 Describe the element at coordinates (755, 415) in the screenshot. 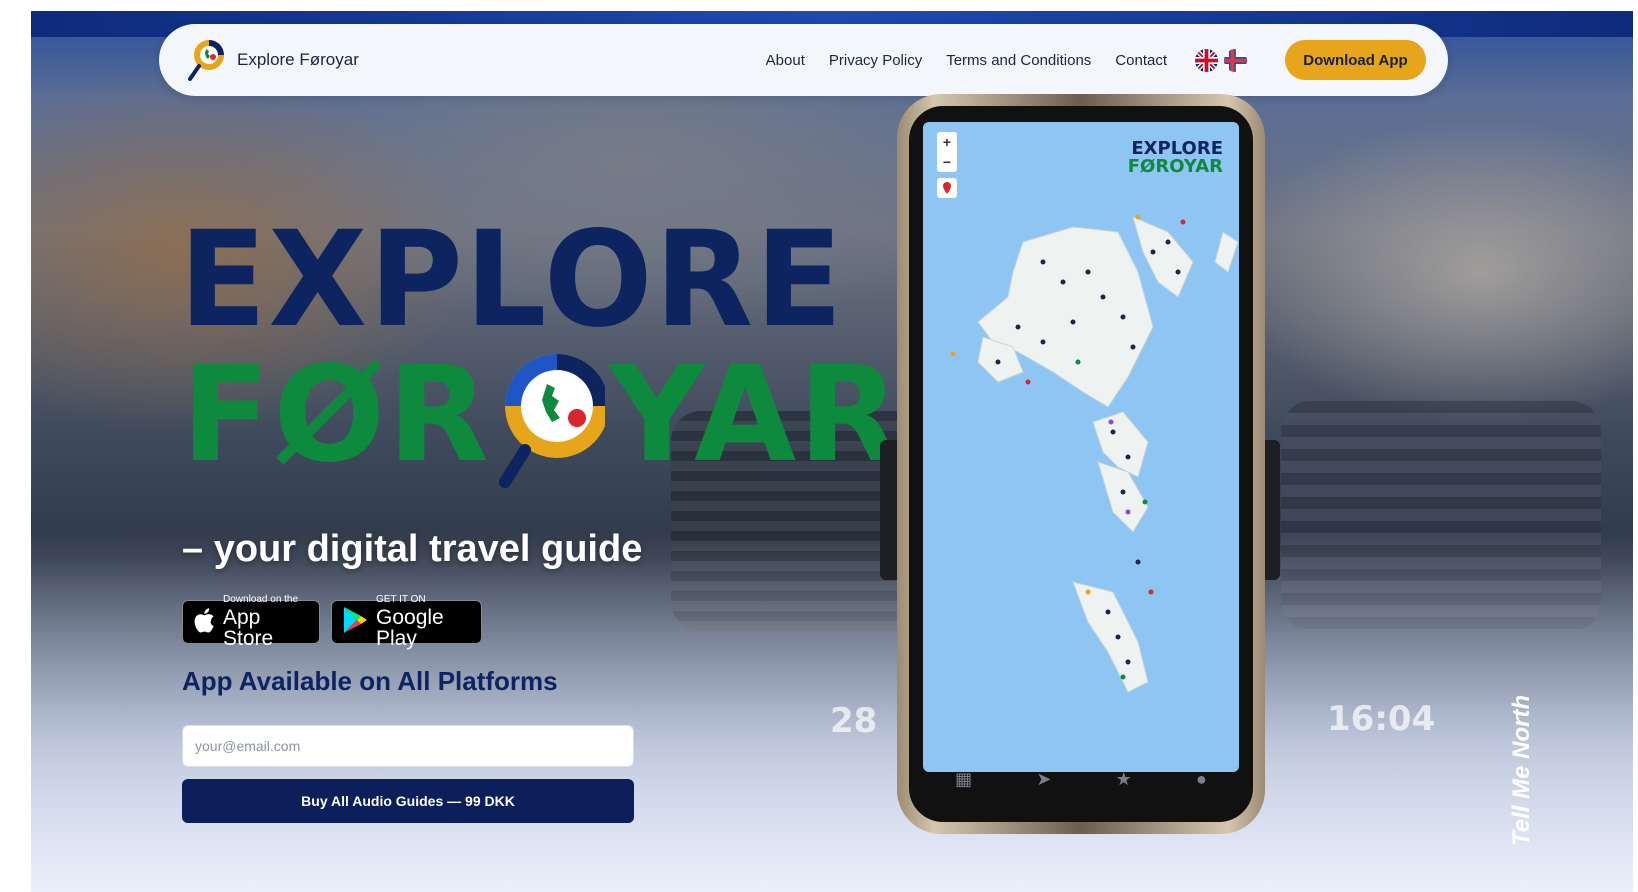

I see `hero-title-part-b: YAR` at that location.